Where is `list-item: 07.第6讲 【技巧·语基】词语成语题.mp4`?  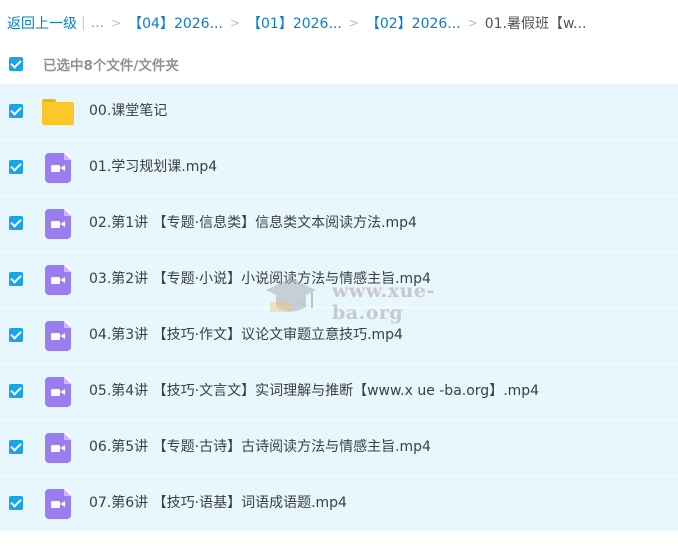
list-item: 07.第6讲 【技巧·语基】词语成语题.mp4 is located at coordinates (339, 504).